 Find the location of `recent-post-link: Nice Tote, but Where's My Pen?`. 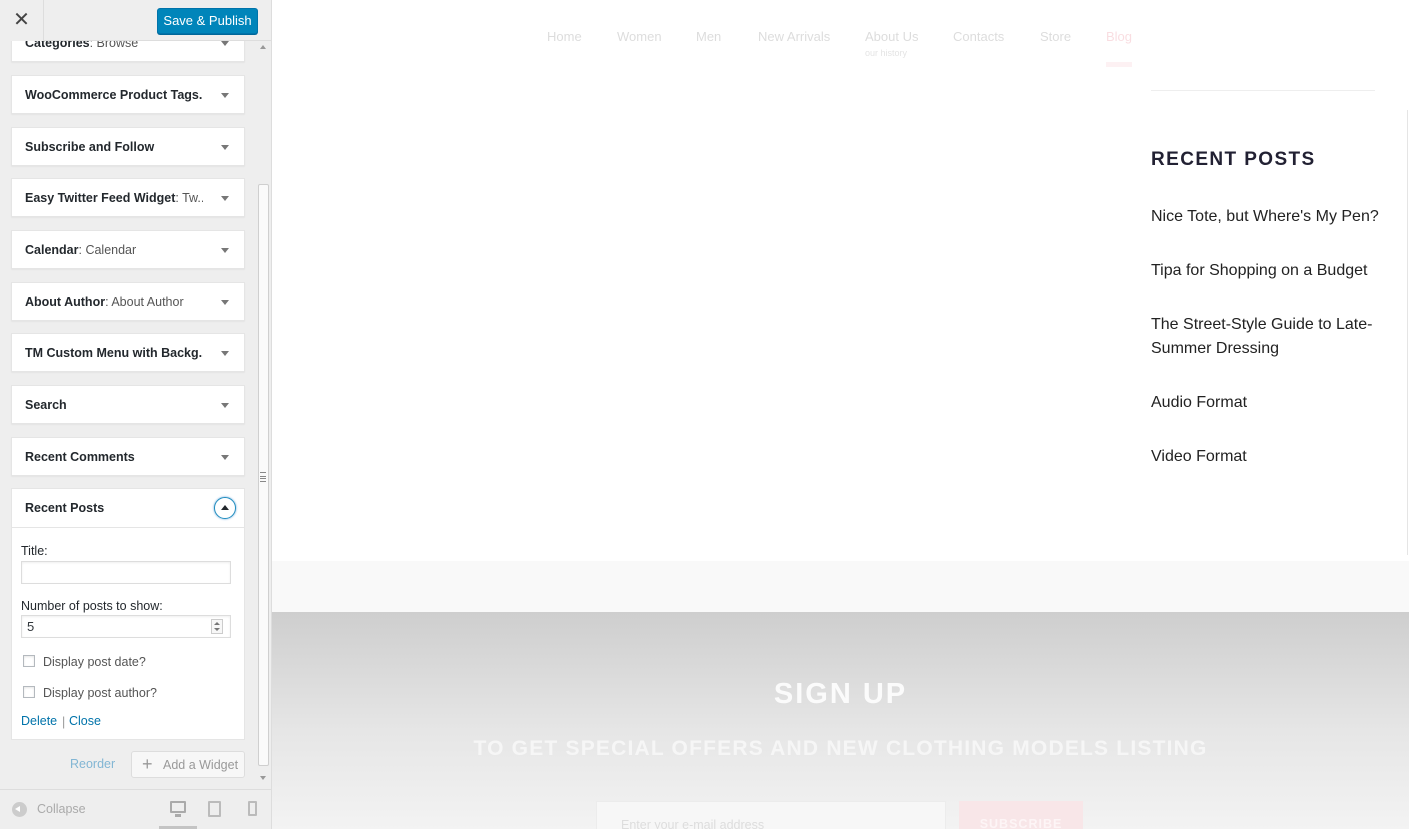

recent-post-link: Nice Tote, but Where's My Pen? is located at coordinates (1266, 217).